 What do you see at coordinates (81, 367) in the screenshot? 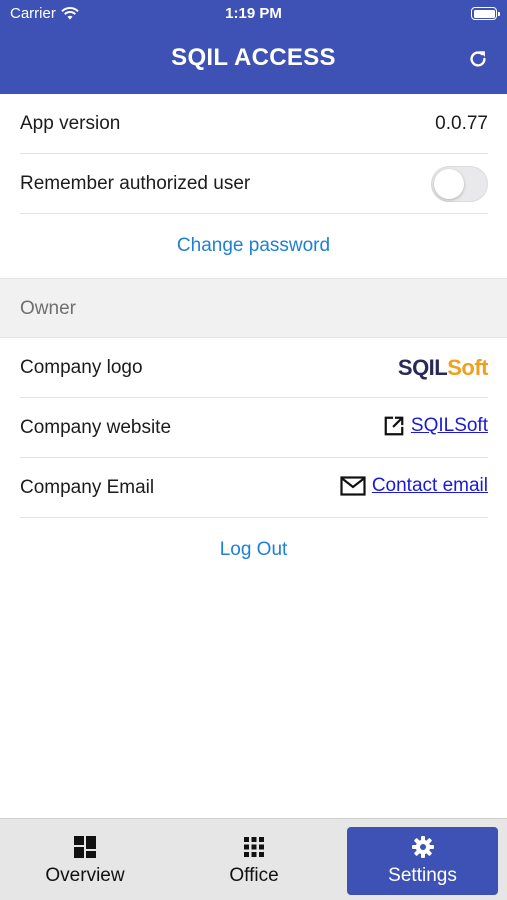
I see `company-logo-label: Company logo` at bounding box center [81, 367].